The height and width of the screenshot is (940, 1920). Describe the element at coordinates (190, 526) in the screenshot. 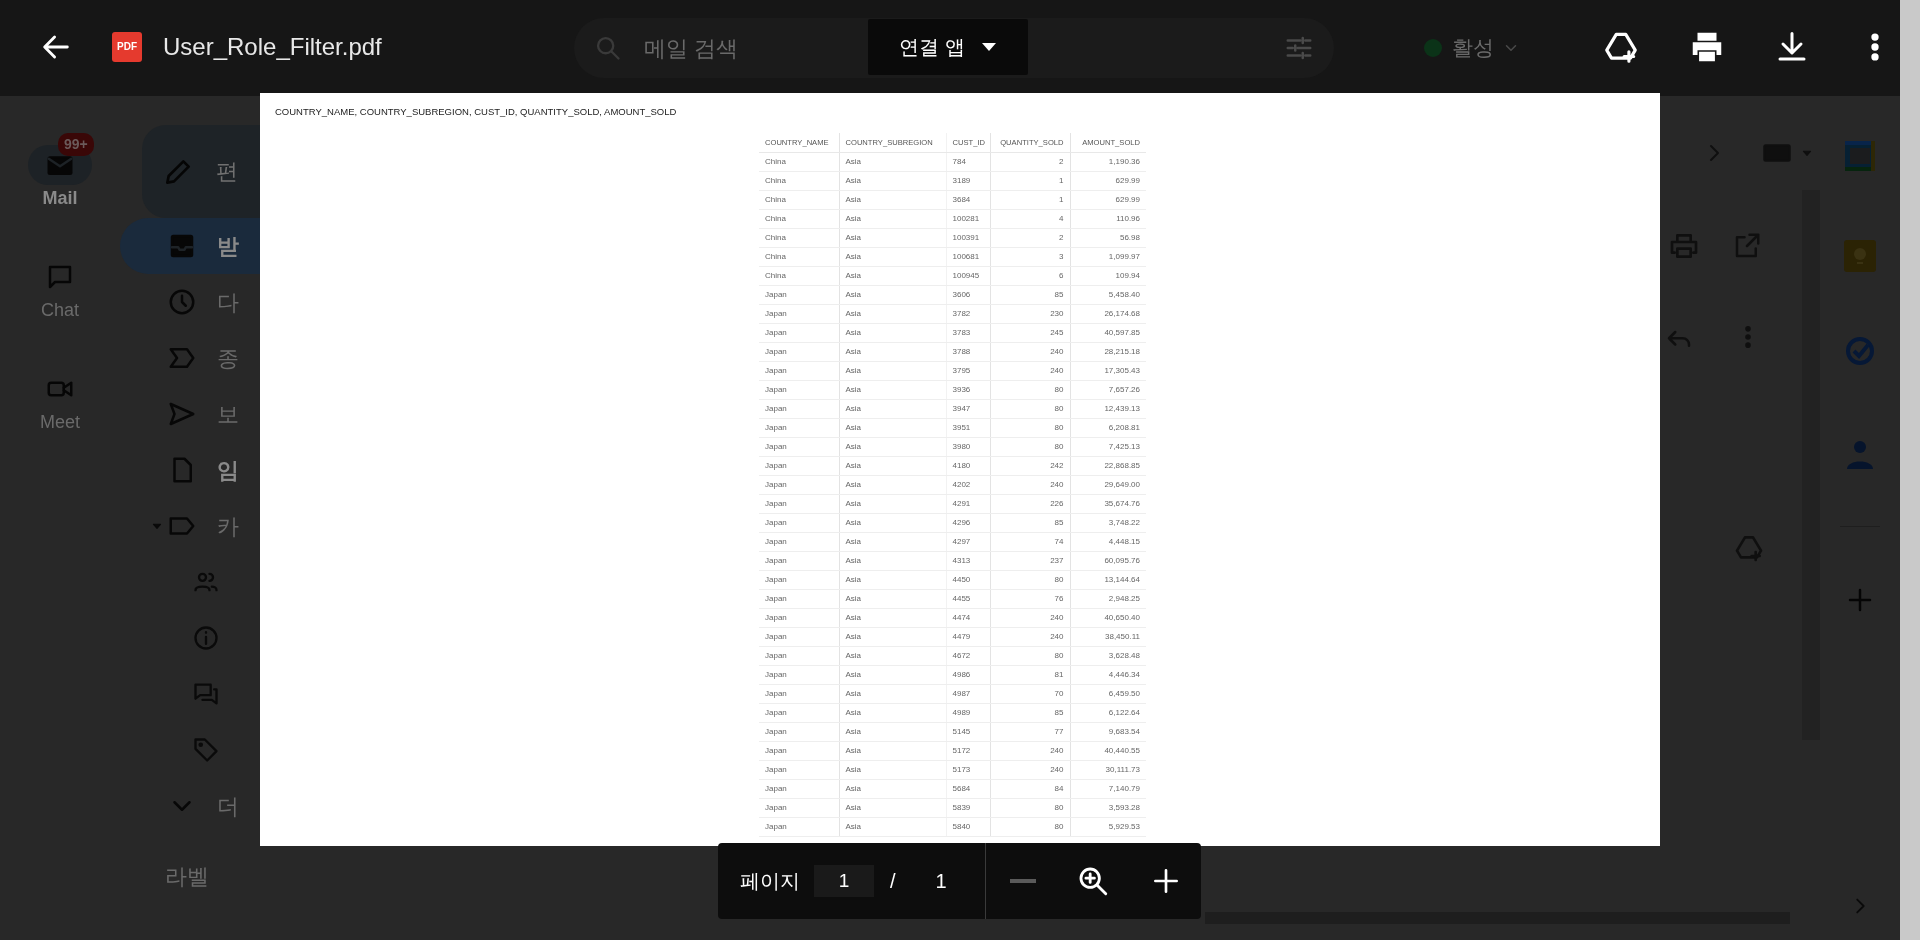

I see `folder-item: 카` at that location.